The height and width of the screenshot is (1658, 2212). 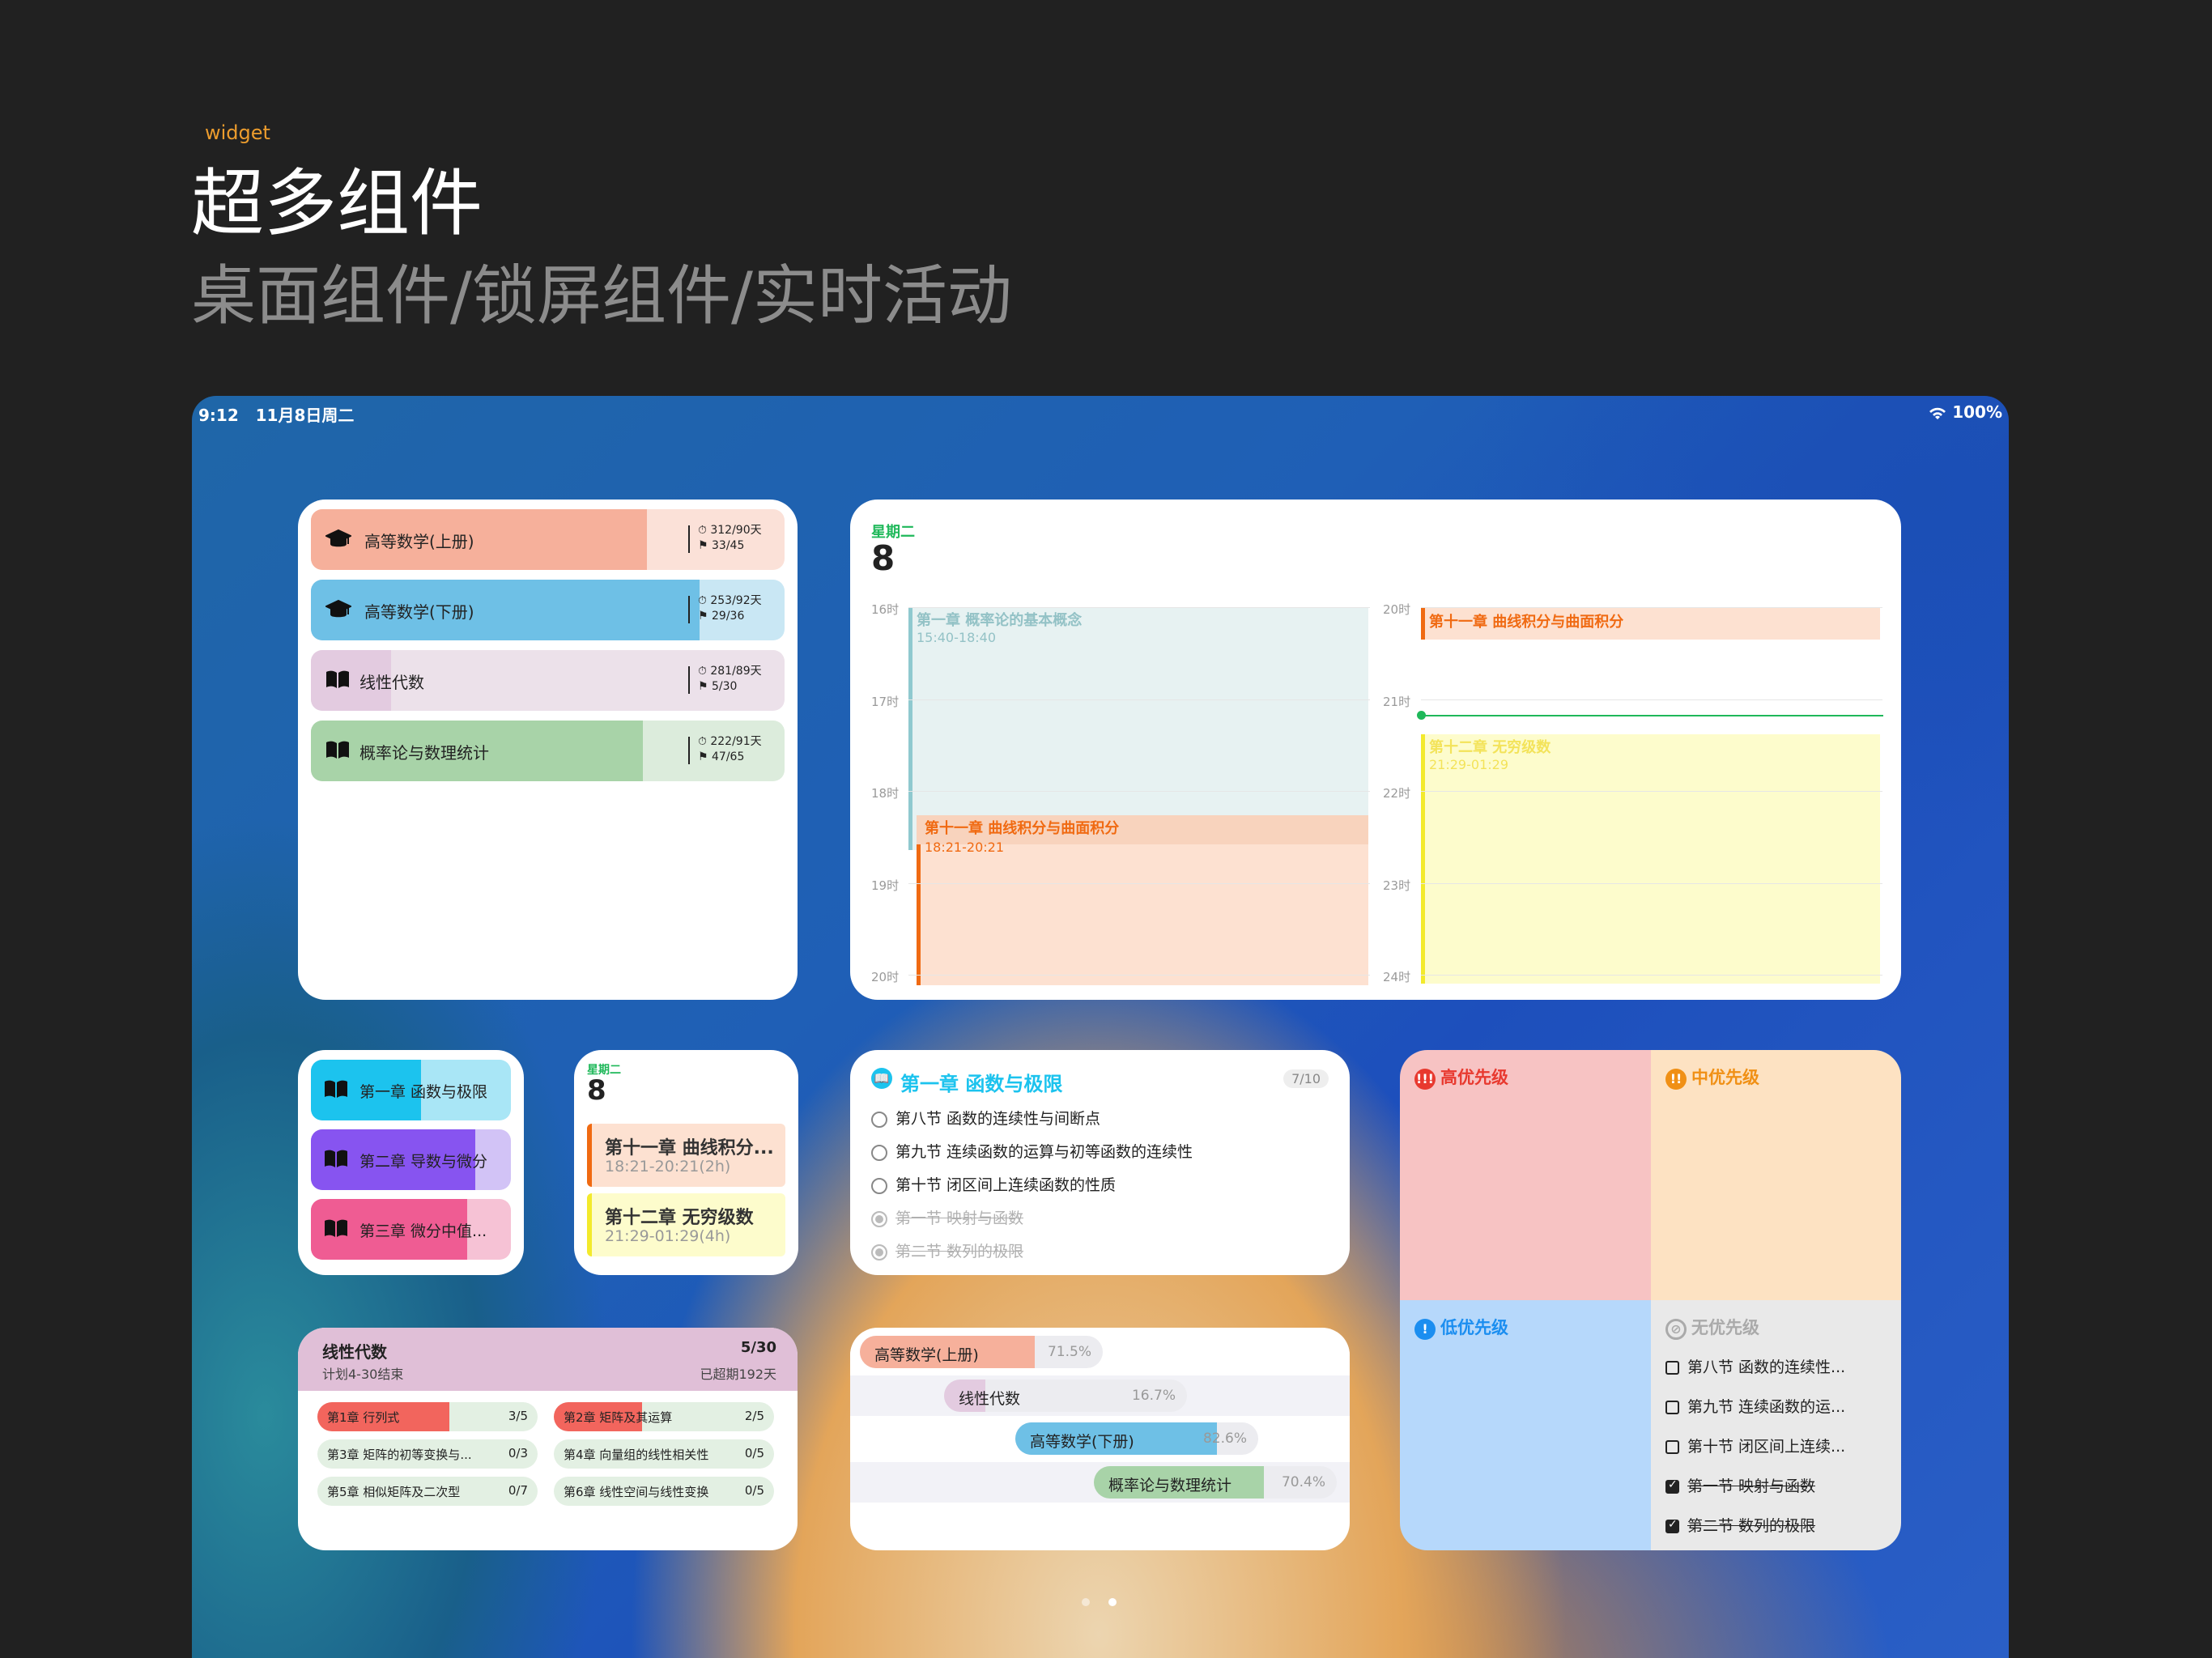 What do you see at coordinates (982, 1352) in the screenshot?
I see `course-gantt-bar: 高等数学(上册) 71.5%` at bounding box center [982, 1352].